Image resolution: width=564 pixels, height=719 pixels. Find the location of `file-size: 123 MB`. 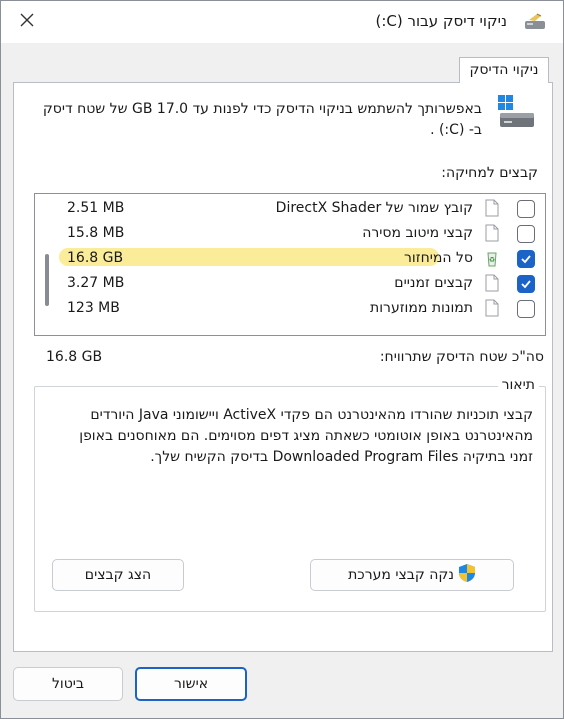

file-size: 123 MB is located at coordinates (93, 308).